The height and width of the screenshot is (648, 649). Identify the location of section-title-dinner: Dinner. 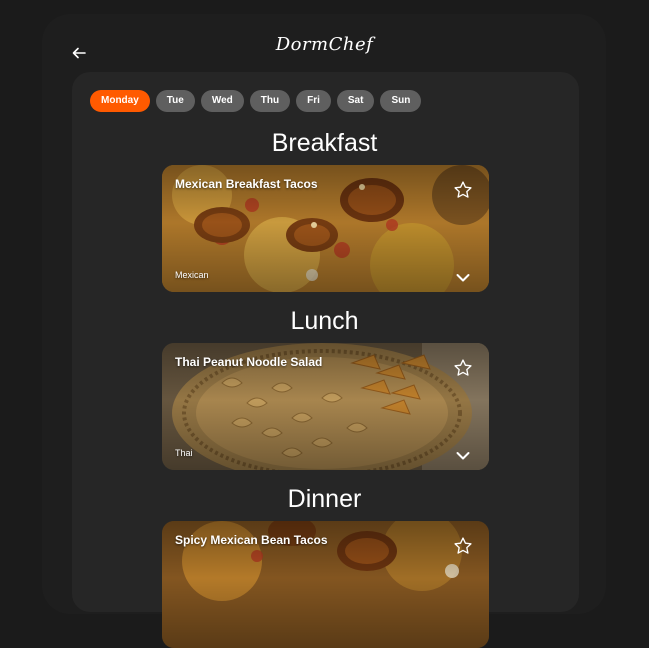
(324, 499).